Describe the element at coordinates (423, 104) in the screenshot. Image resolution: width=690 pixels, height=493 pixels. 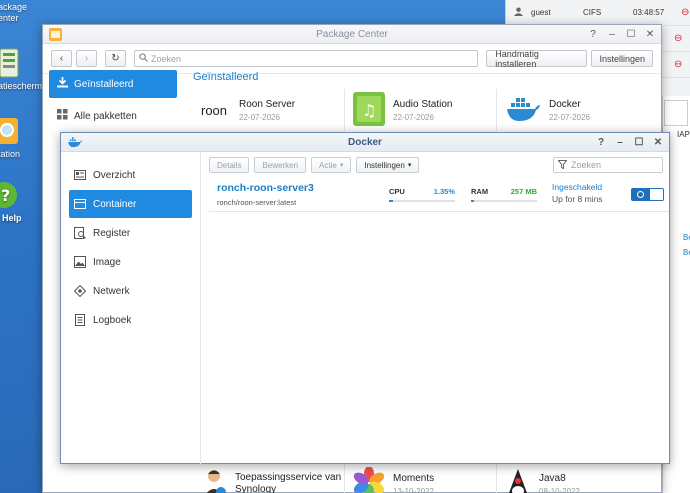
I see `package-name: Audio Station` at that location.